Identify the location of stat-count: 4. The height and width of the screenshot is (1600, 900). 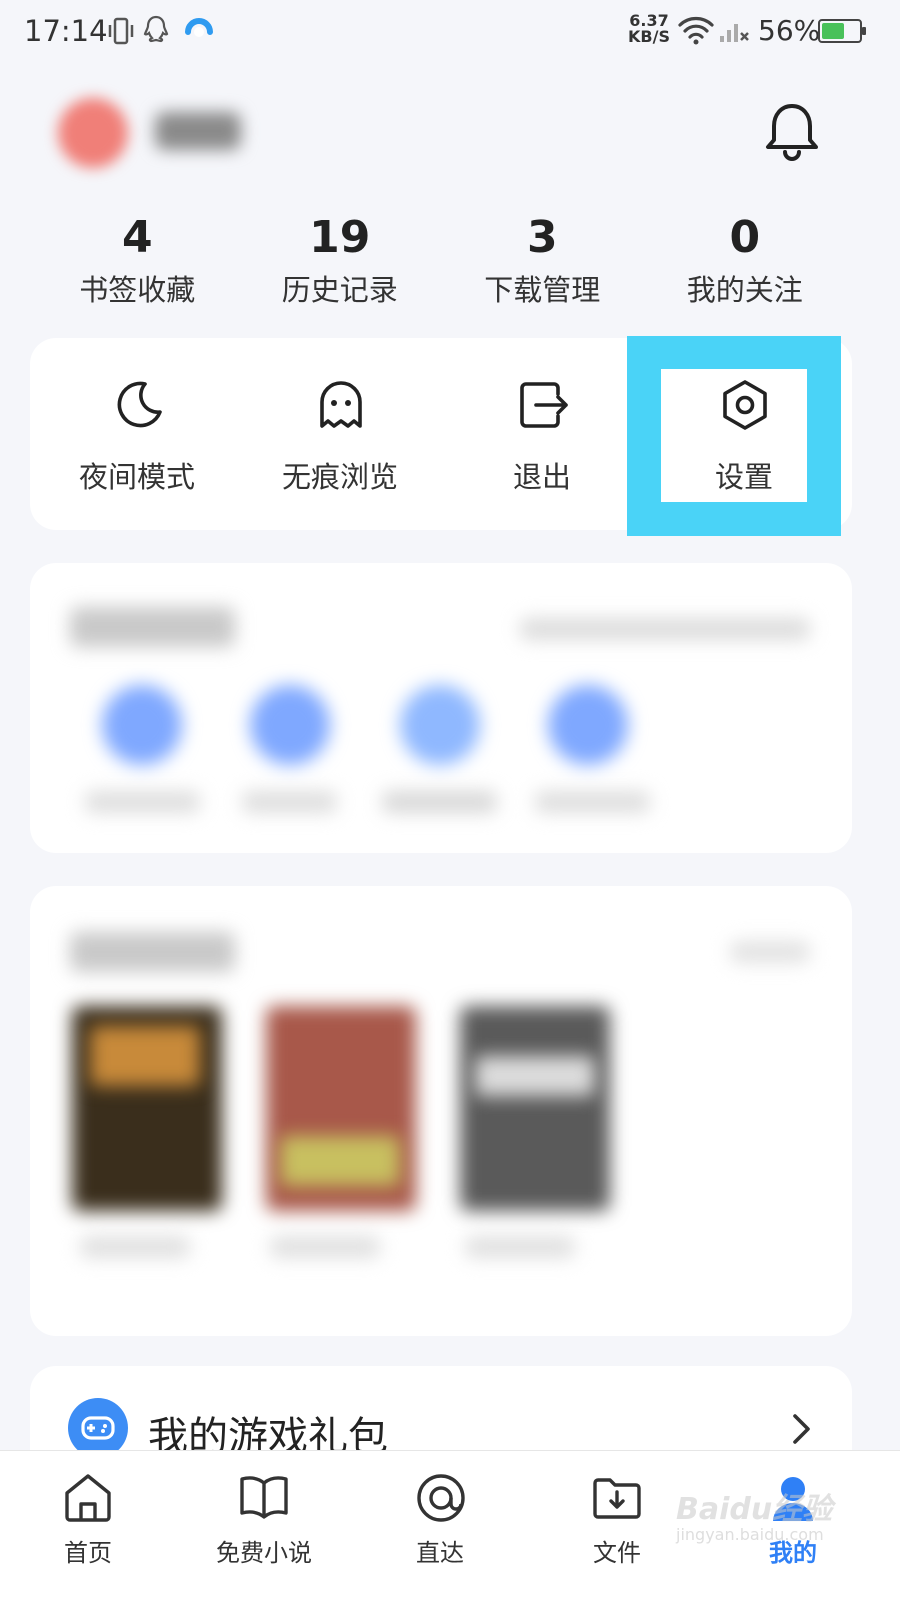
(137, 237).